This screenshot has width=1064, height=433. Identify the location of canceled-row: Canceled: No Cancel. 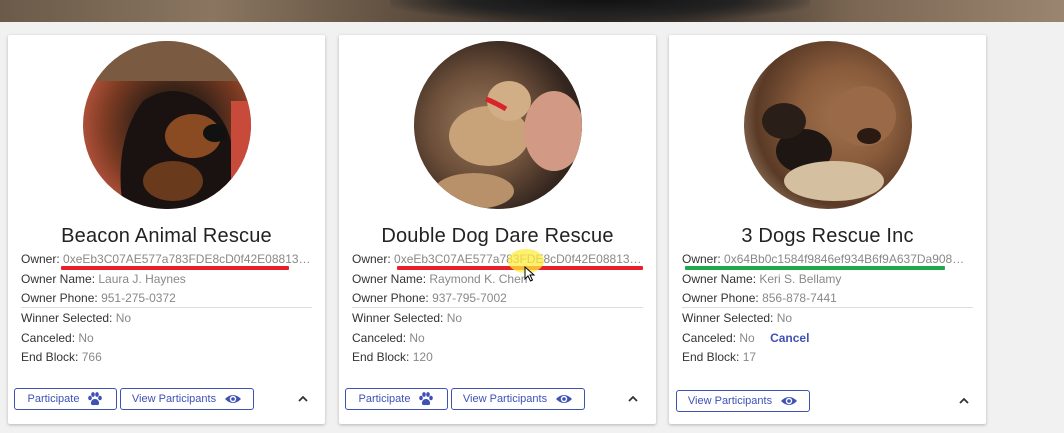
(746, 338).